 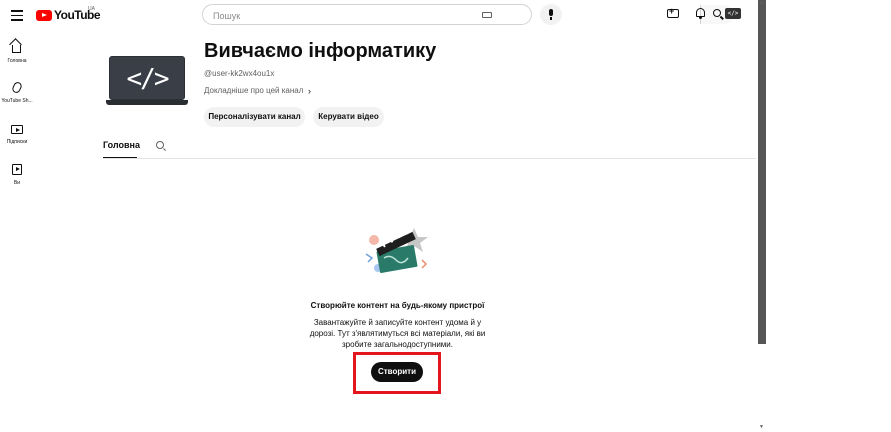 I want to click on search-icon, so click(x=717, y=13).